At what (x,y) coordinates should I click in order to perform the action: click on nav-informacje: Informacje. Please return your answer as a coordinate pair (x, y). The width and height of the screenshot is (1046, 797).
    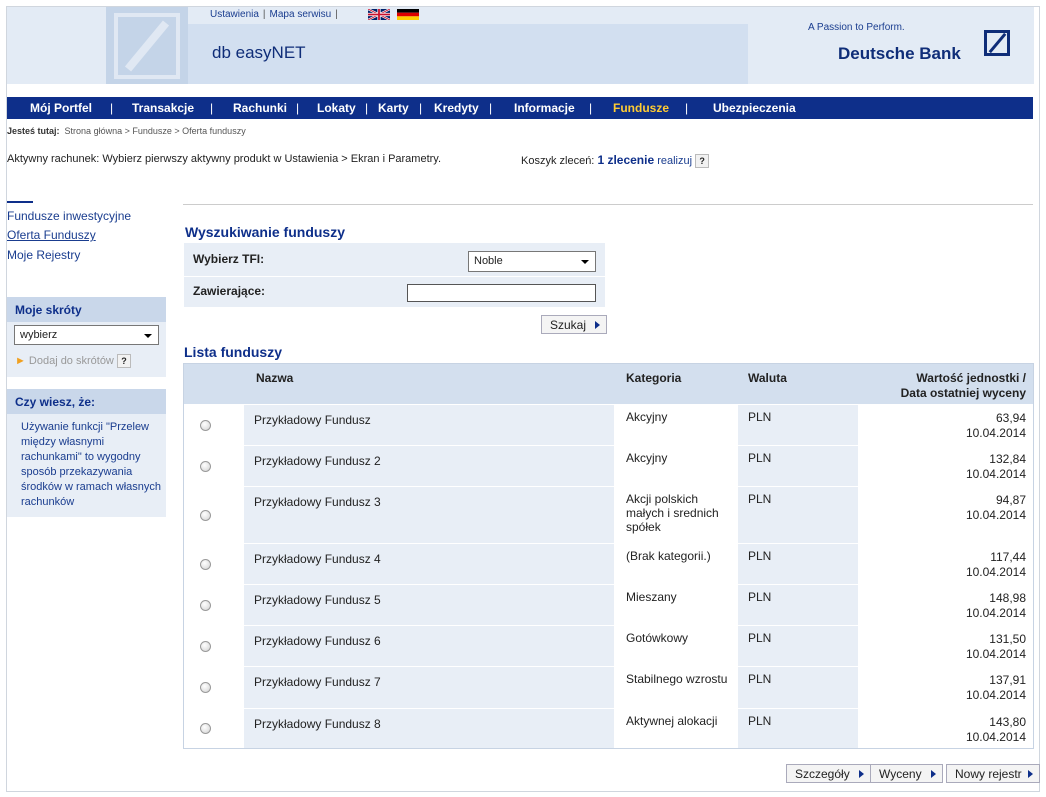
    Looking at the image, I should click on (544, 108).